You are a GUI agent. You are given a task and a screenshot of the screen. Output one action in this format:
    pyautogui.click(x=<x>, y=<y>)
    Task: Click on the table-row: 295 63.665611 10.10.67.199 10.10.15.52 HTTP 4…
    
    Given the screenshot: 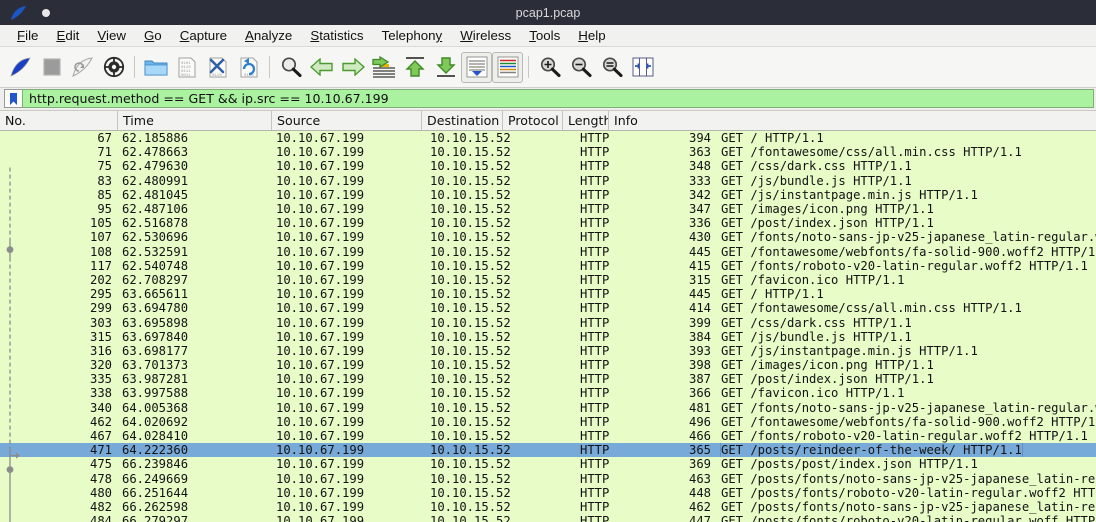 What is the action you would take?
    pyautogui.click(x=548, y=294)
    